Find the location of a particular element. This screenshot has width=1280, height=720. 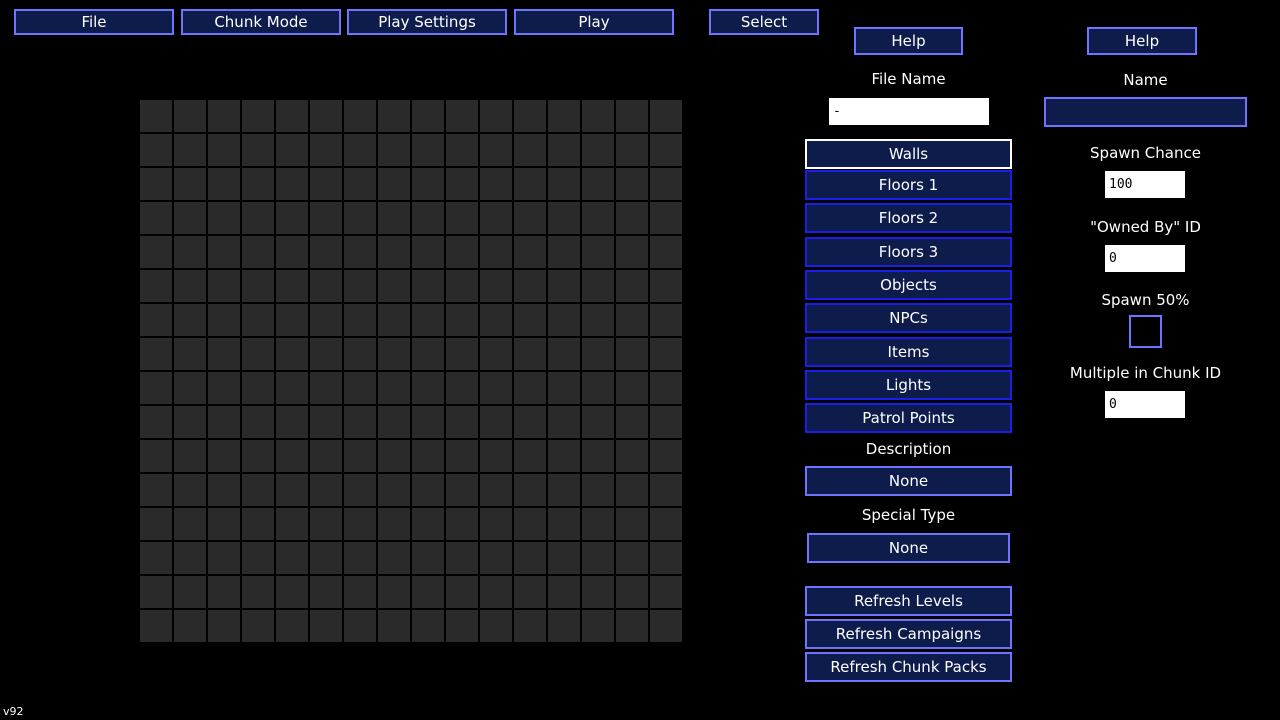

play-button: Play is located at coordinates (594, 22).